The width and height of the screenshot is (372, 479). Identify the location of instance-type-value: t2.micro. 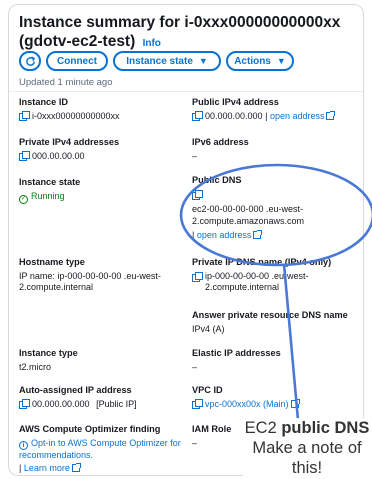
(35, 366).